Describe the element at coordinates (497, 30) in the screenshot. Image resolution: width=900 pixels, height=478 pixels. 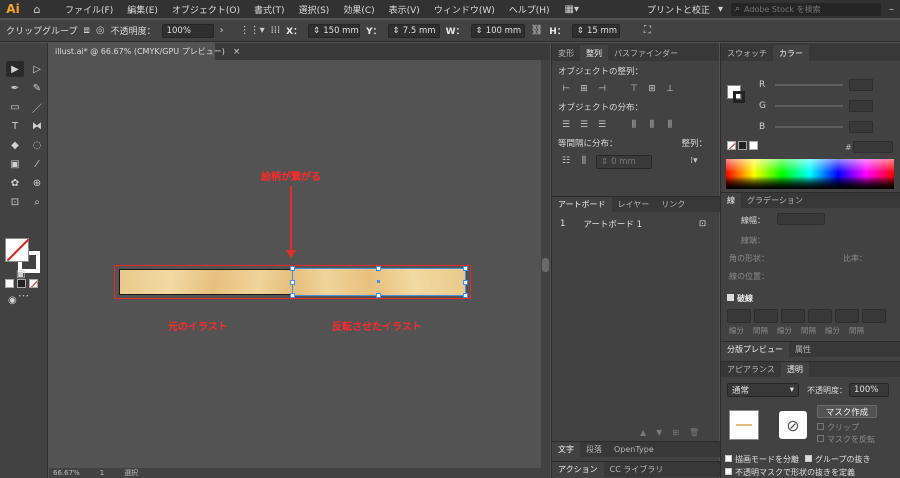
I see `w-field: ⇕ 100 mm` at that location.